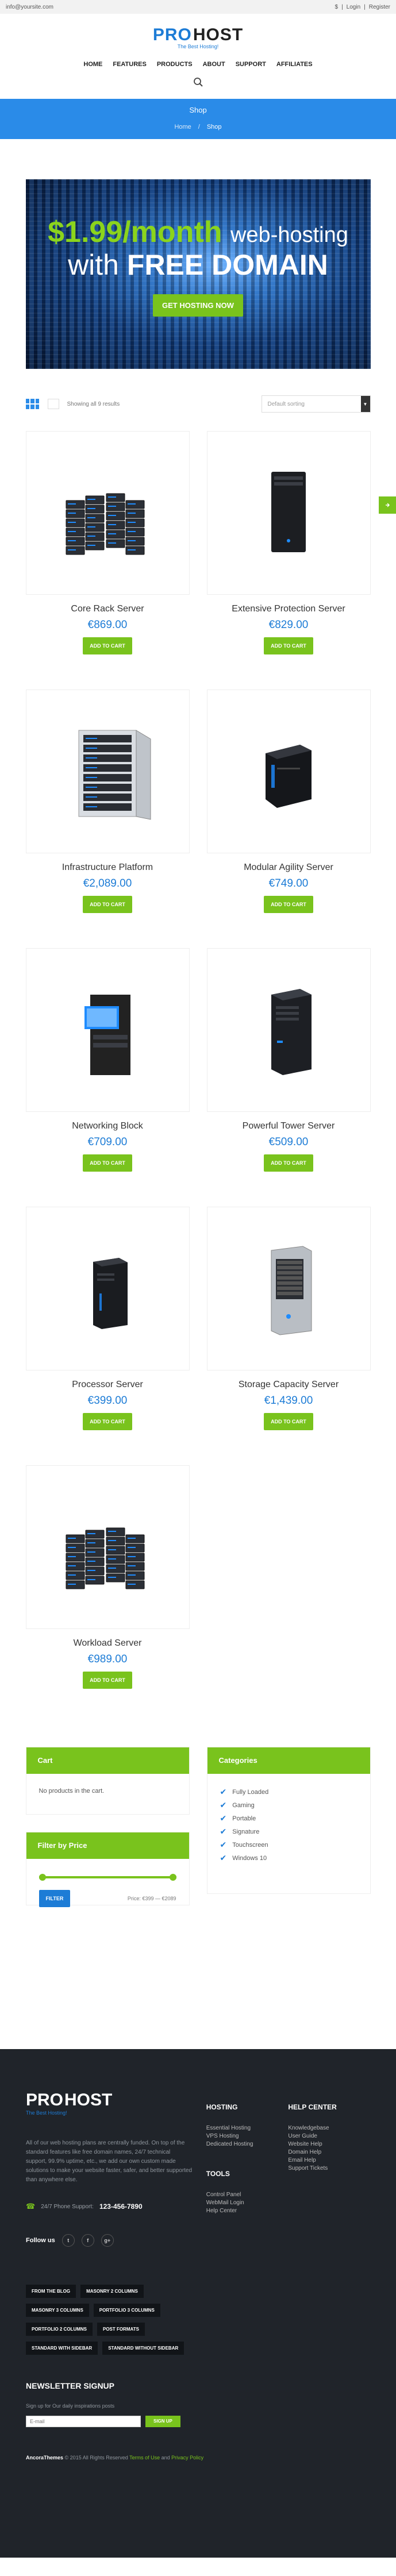  What do you see at coordinates (353, 7) in the screenshot?
I see `login-link: Login` at bounding box center [353, 7].